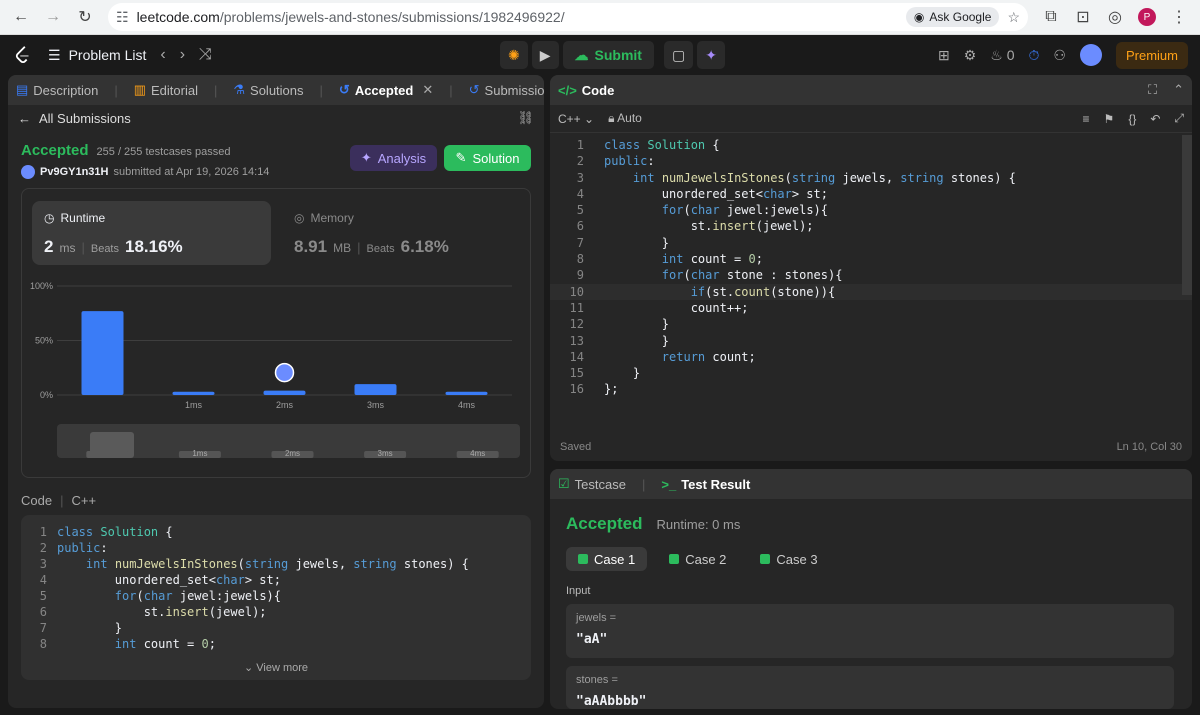 This screenshot has height=715, width=1200. I want to click on line-number: 7, so click(580, 242).